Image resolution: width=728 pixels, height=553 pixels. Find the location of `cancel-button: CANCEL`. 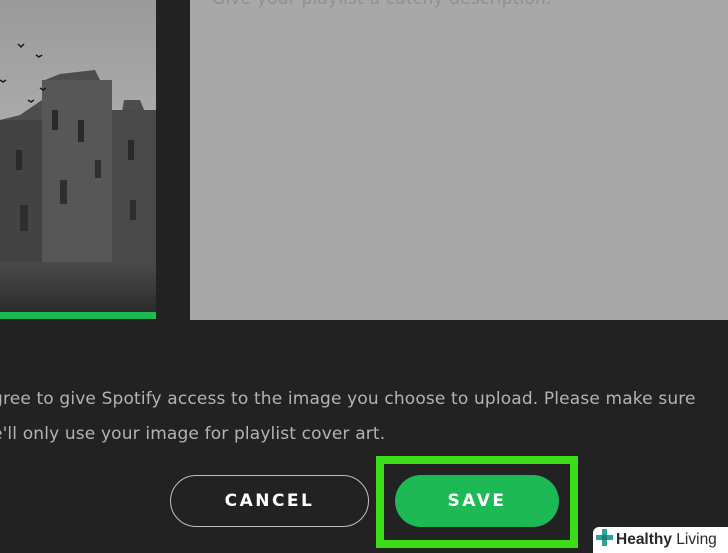

cancel-button: CANCEL is located at coordinates (269, 501).